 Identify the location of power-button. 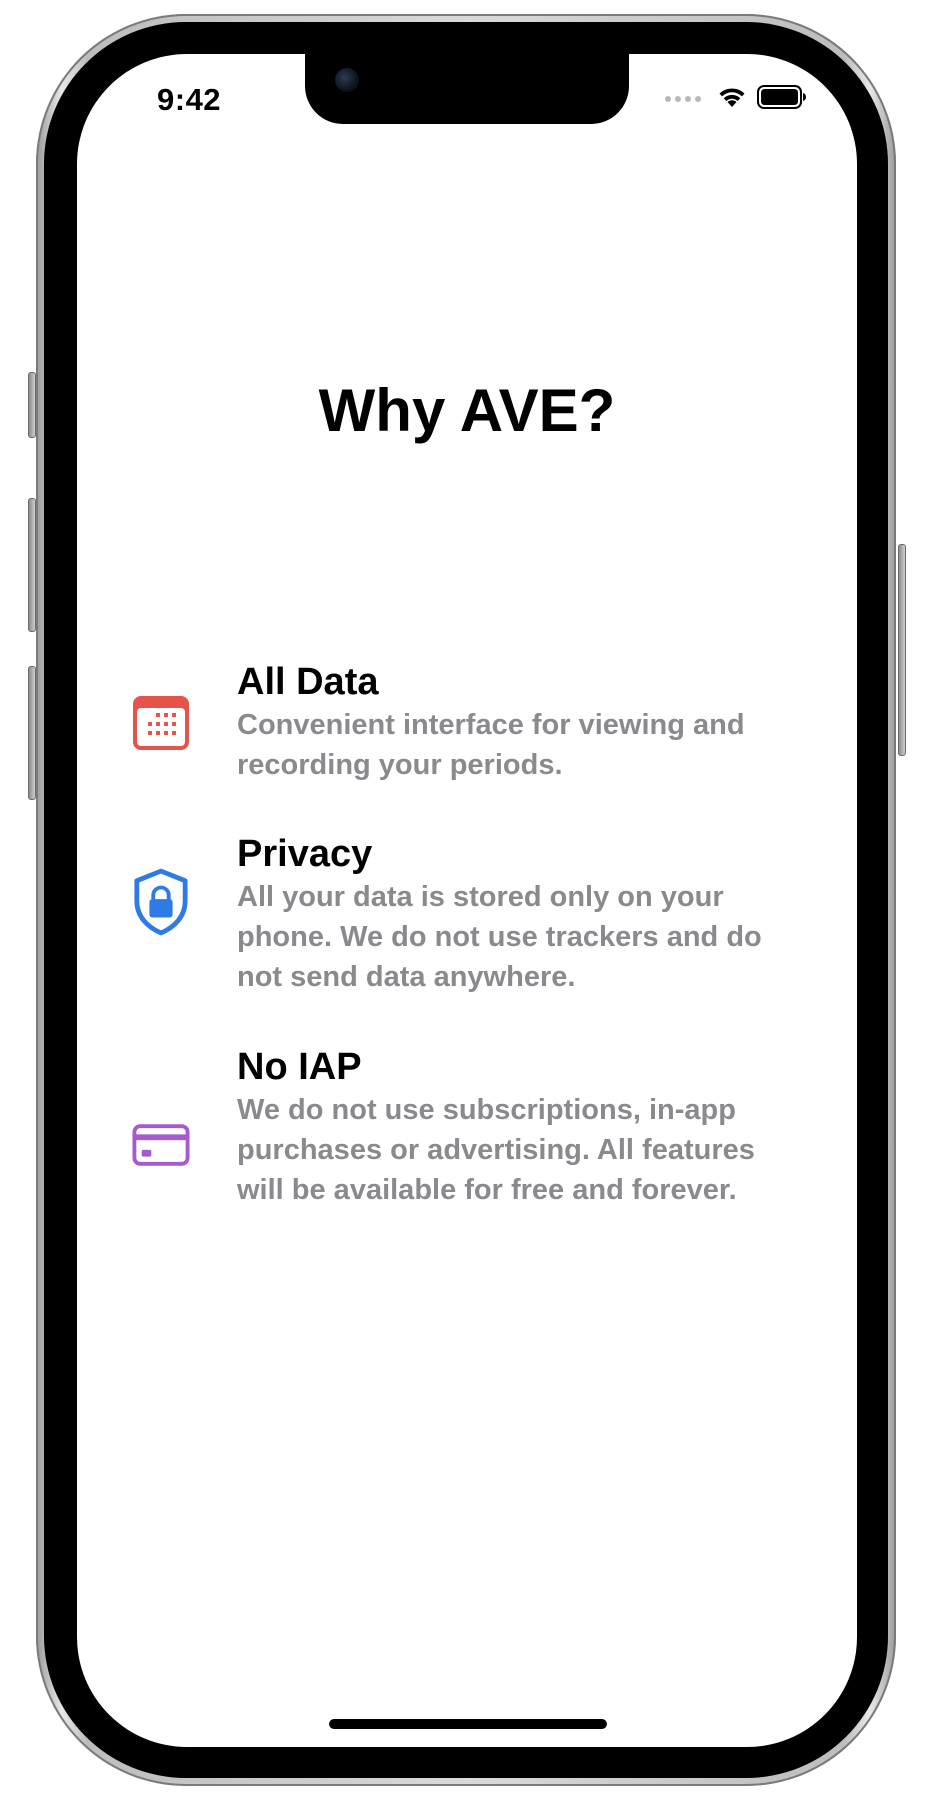
(902, 650).